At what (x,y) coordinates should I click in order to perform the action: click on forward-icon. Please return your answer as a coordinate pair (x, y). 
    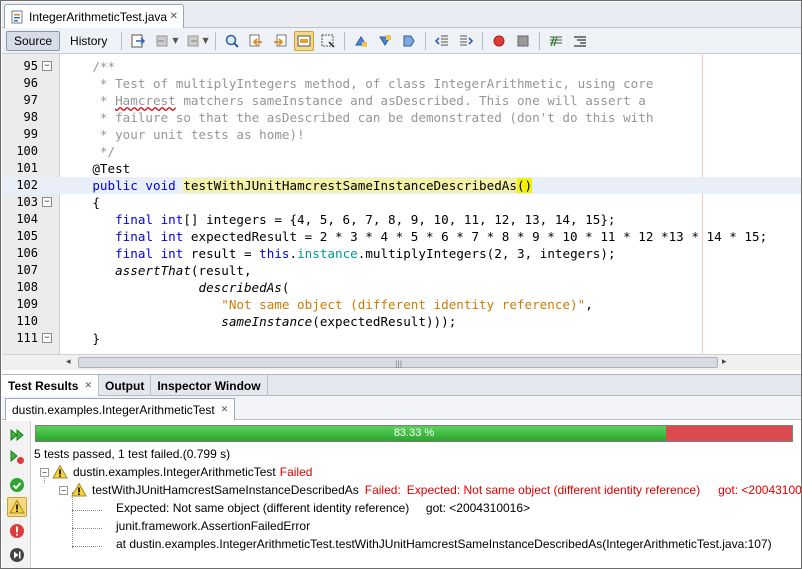
    Looking at the image, I should click on (193, 40).